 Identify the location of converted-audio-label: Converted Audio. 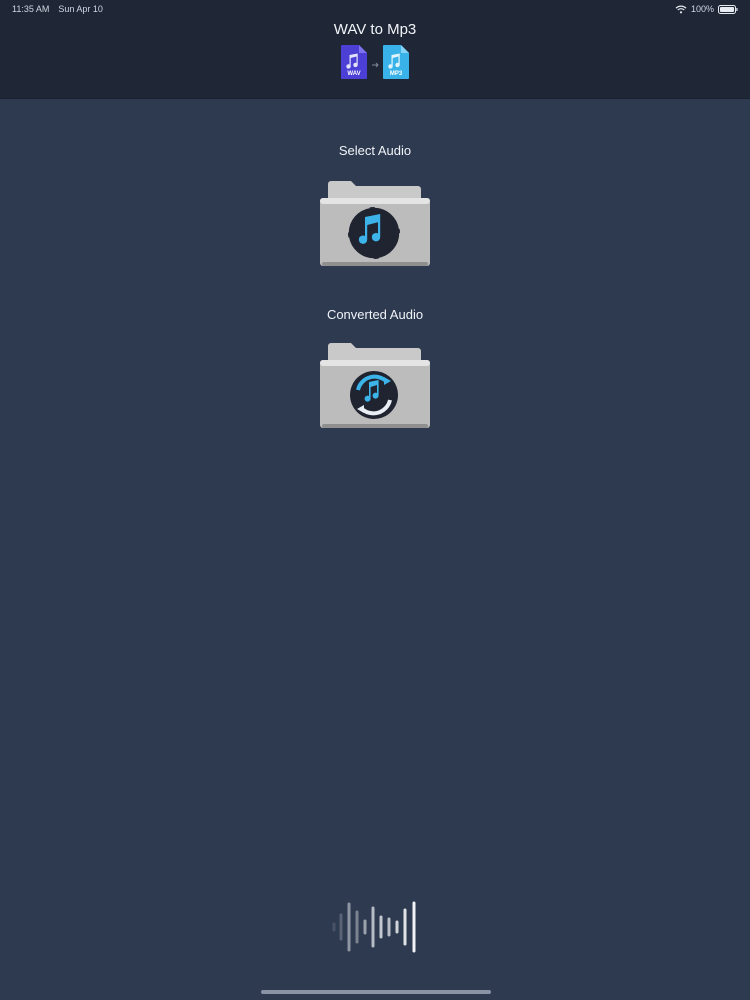
(375, 314).